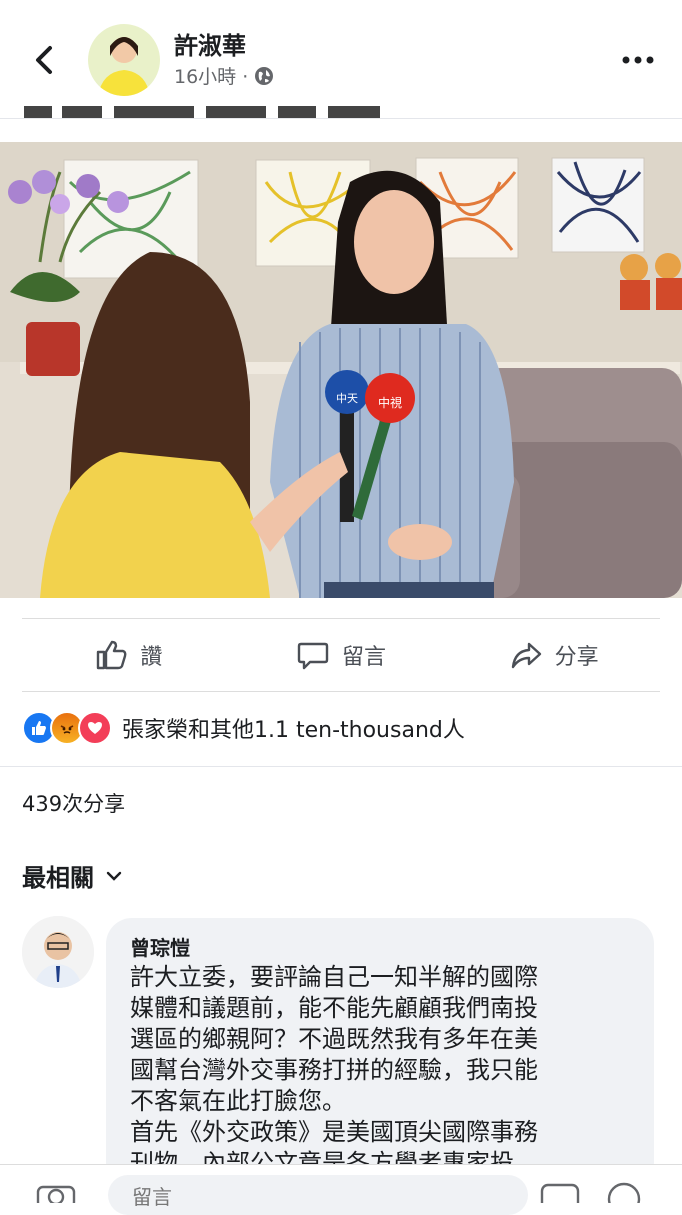  I want to click on comment-icon, so click(313, 656).